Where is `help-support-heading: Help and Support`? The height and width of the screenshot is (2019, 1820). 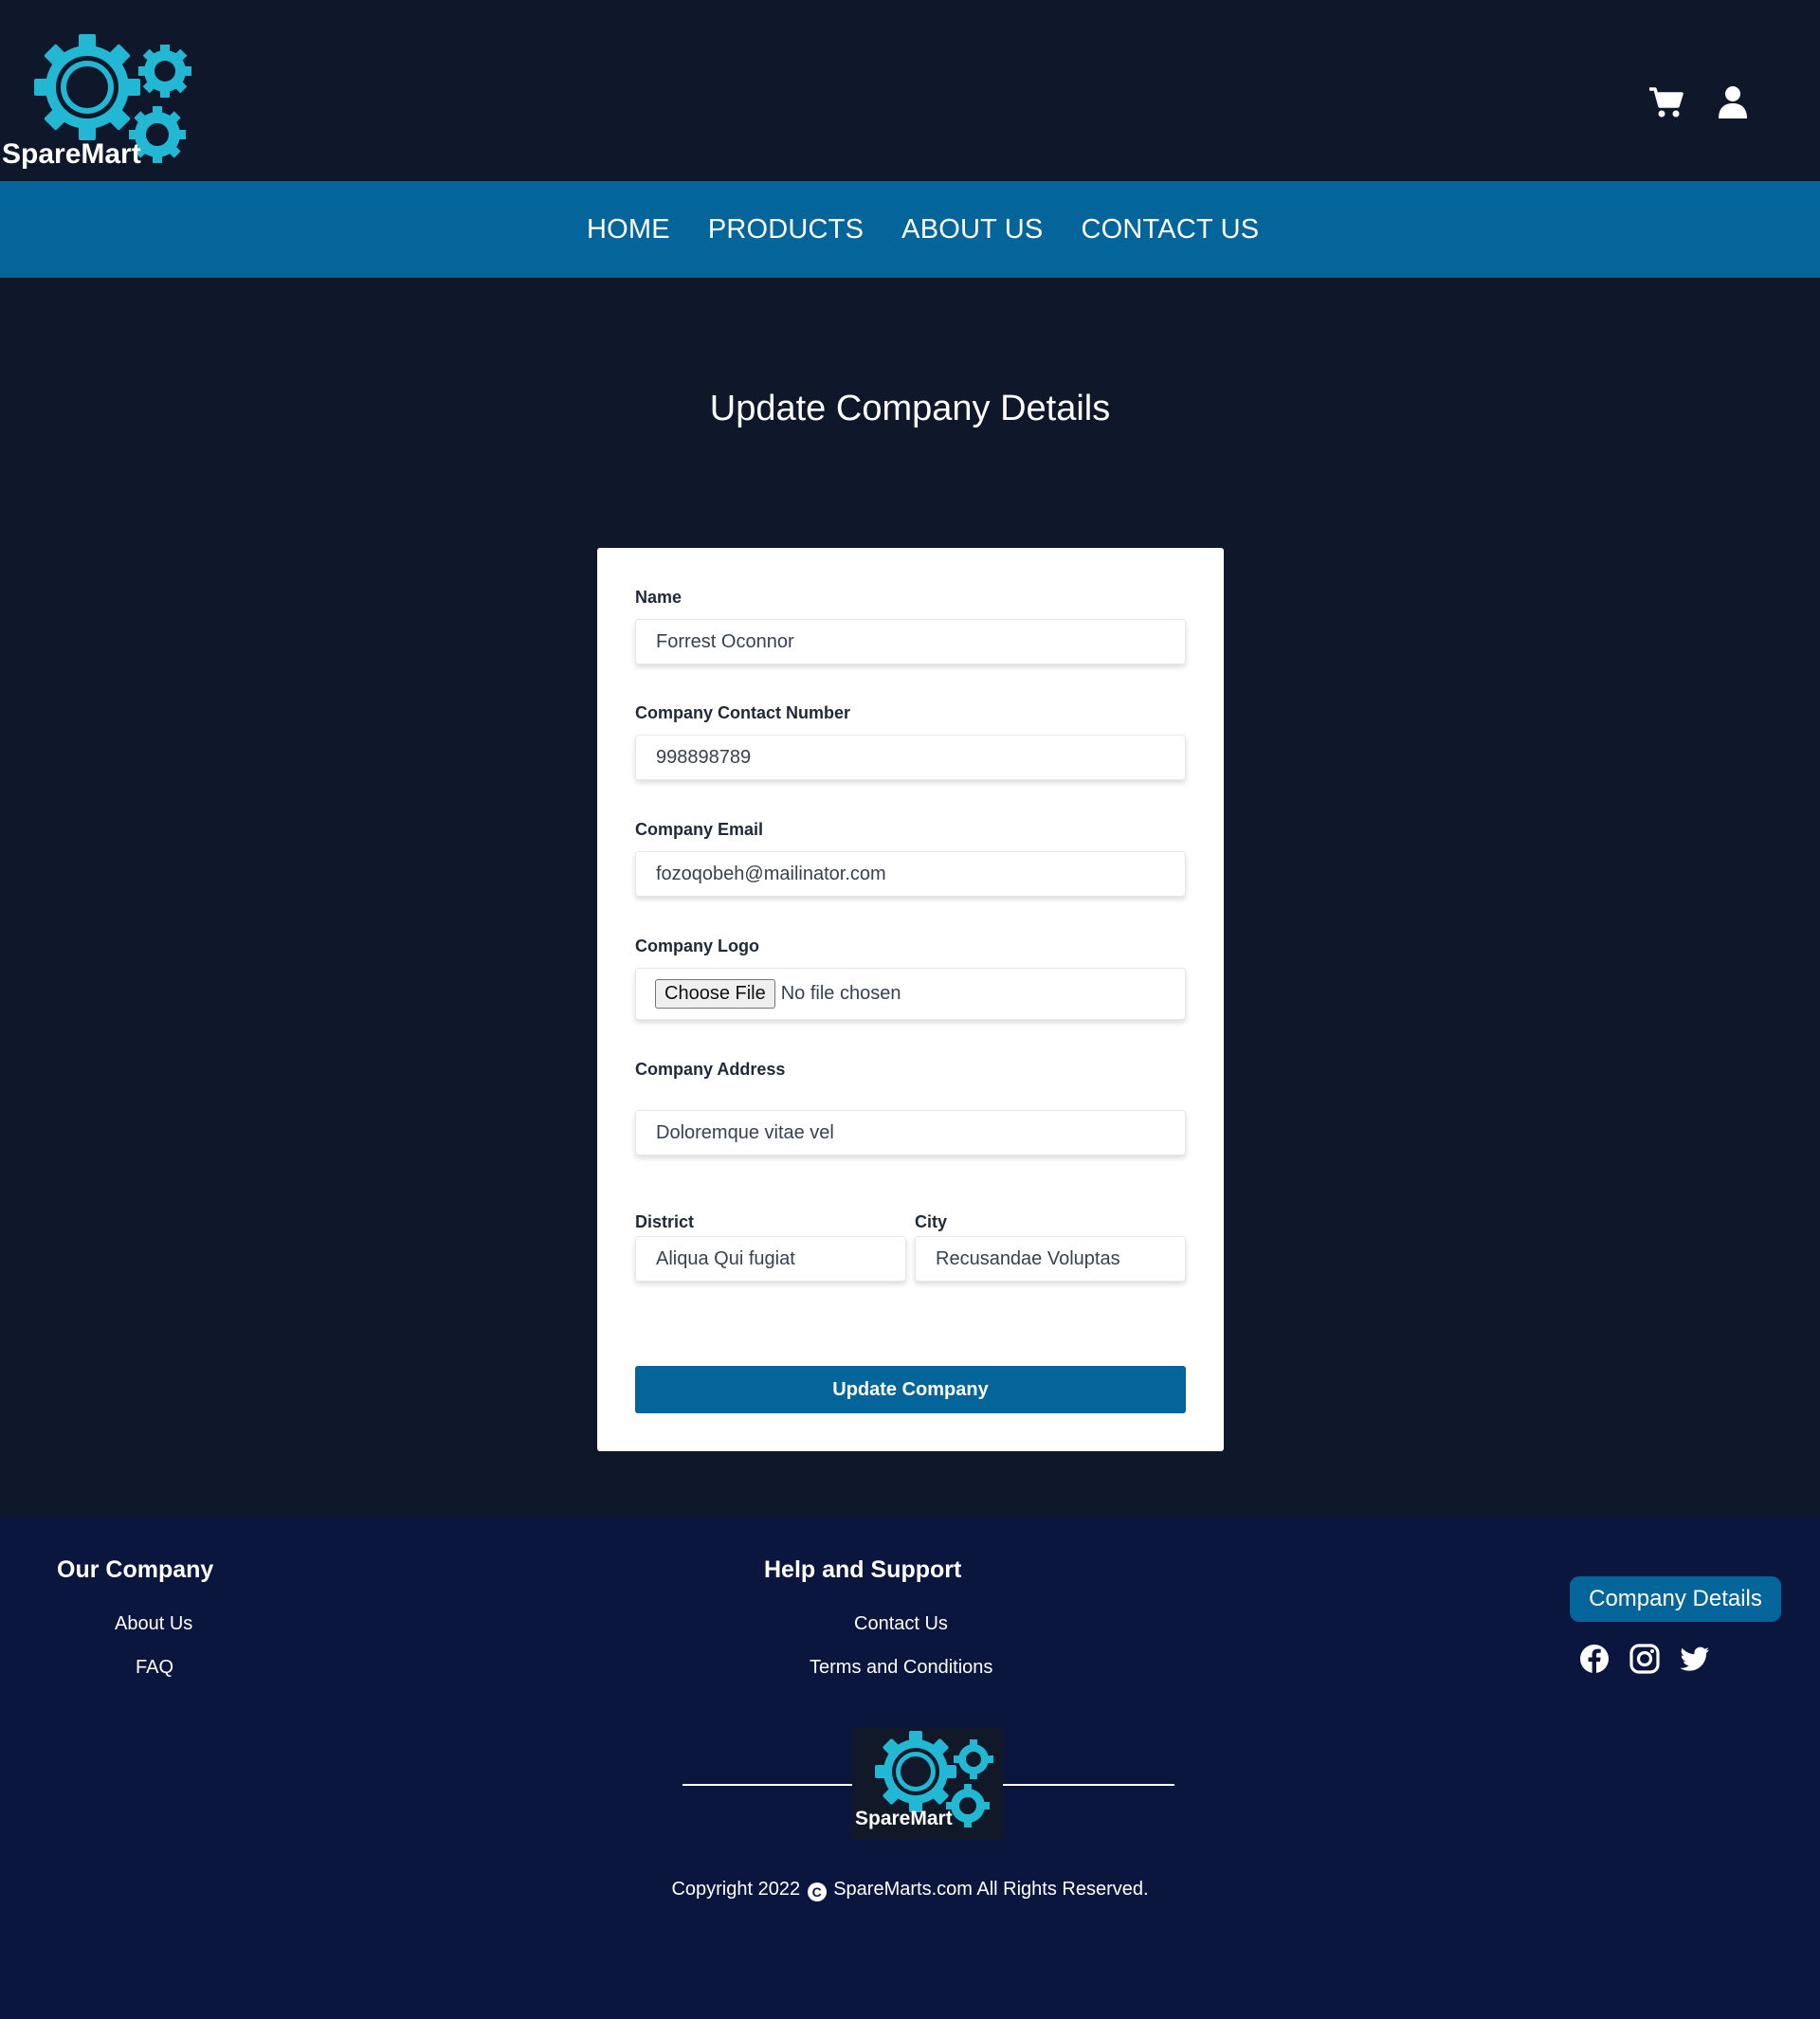 help-support-heading: Help and Support is located at coordinates (863, 1569).